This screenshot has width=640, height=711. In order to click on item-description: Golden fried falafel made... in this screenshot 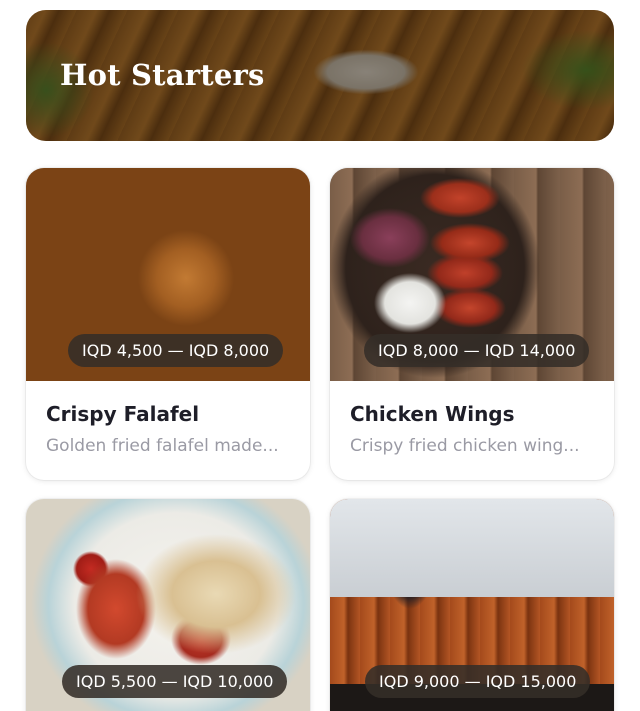, I will do `click(162, 446)`.